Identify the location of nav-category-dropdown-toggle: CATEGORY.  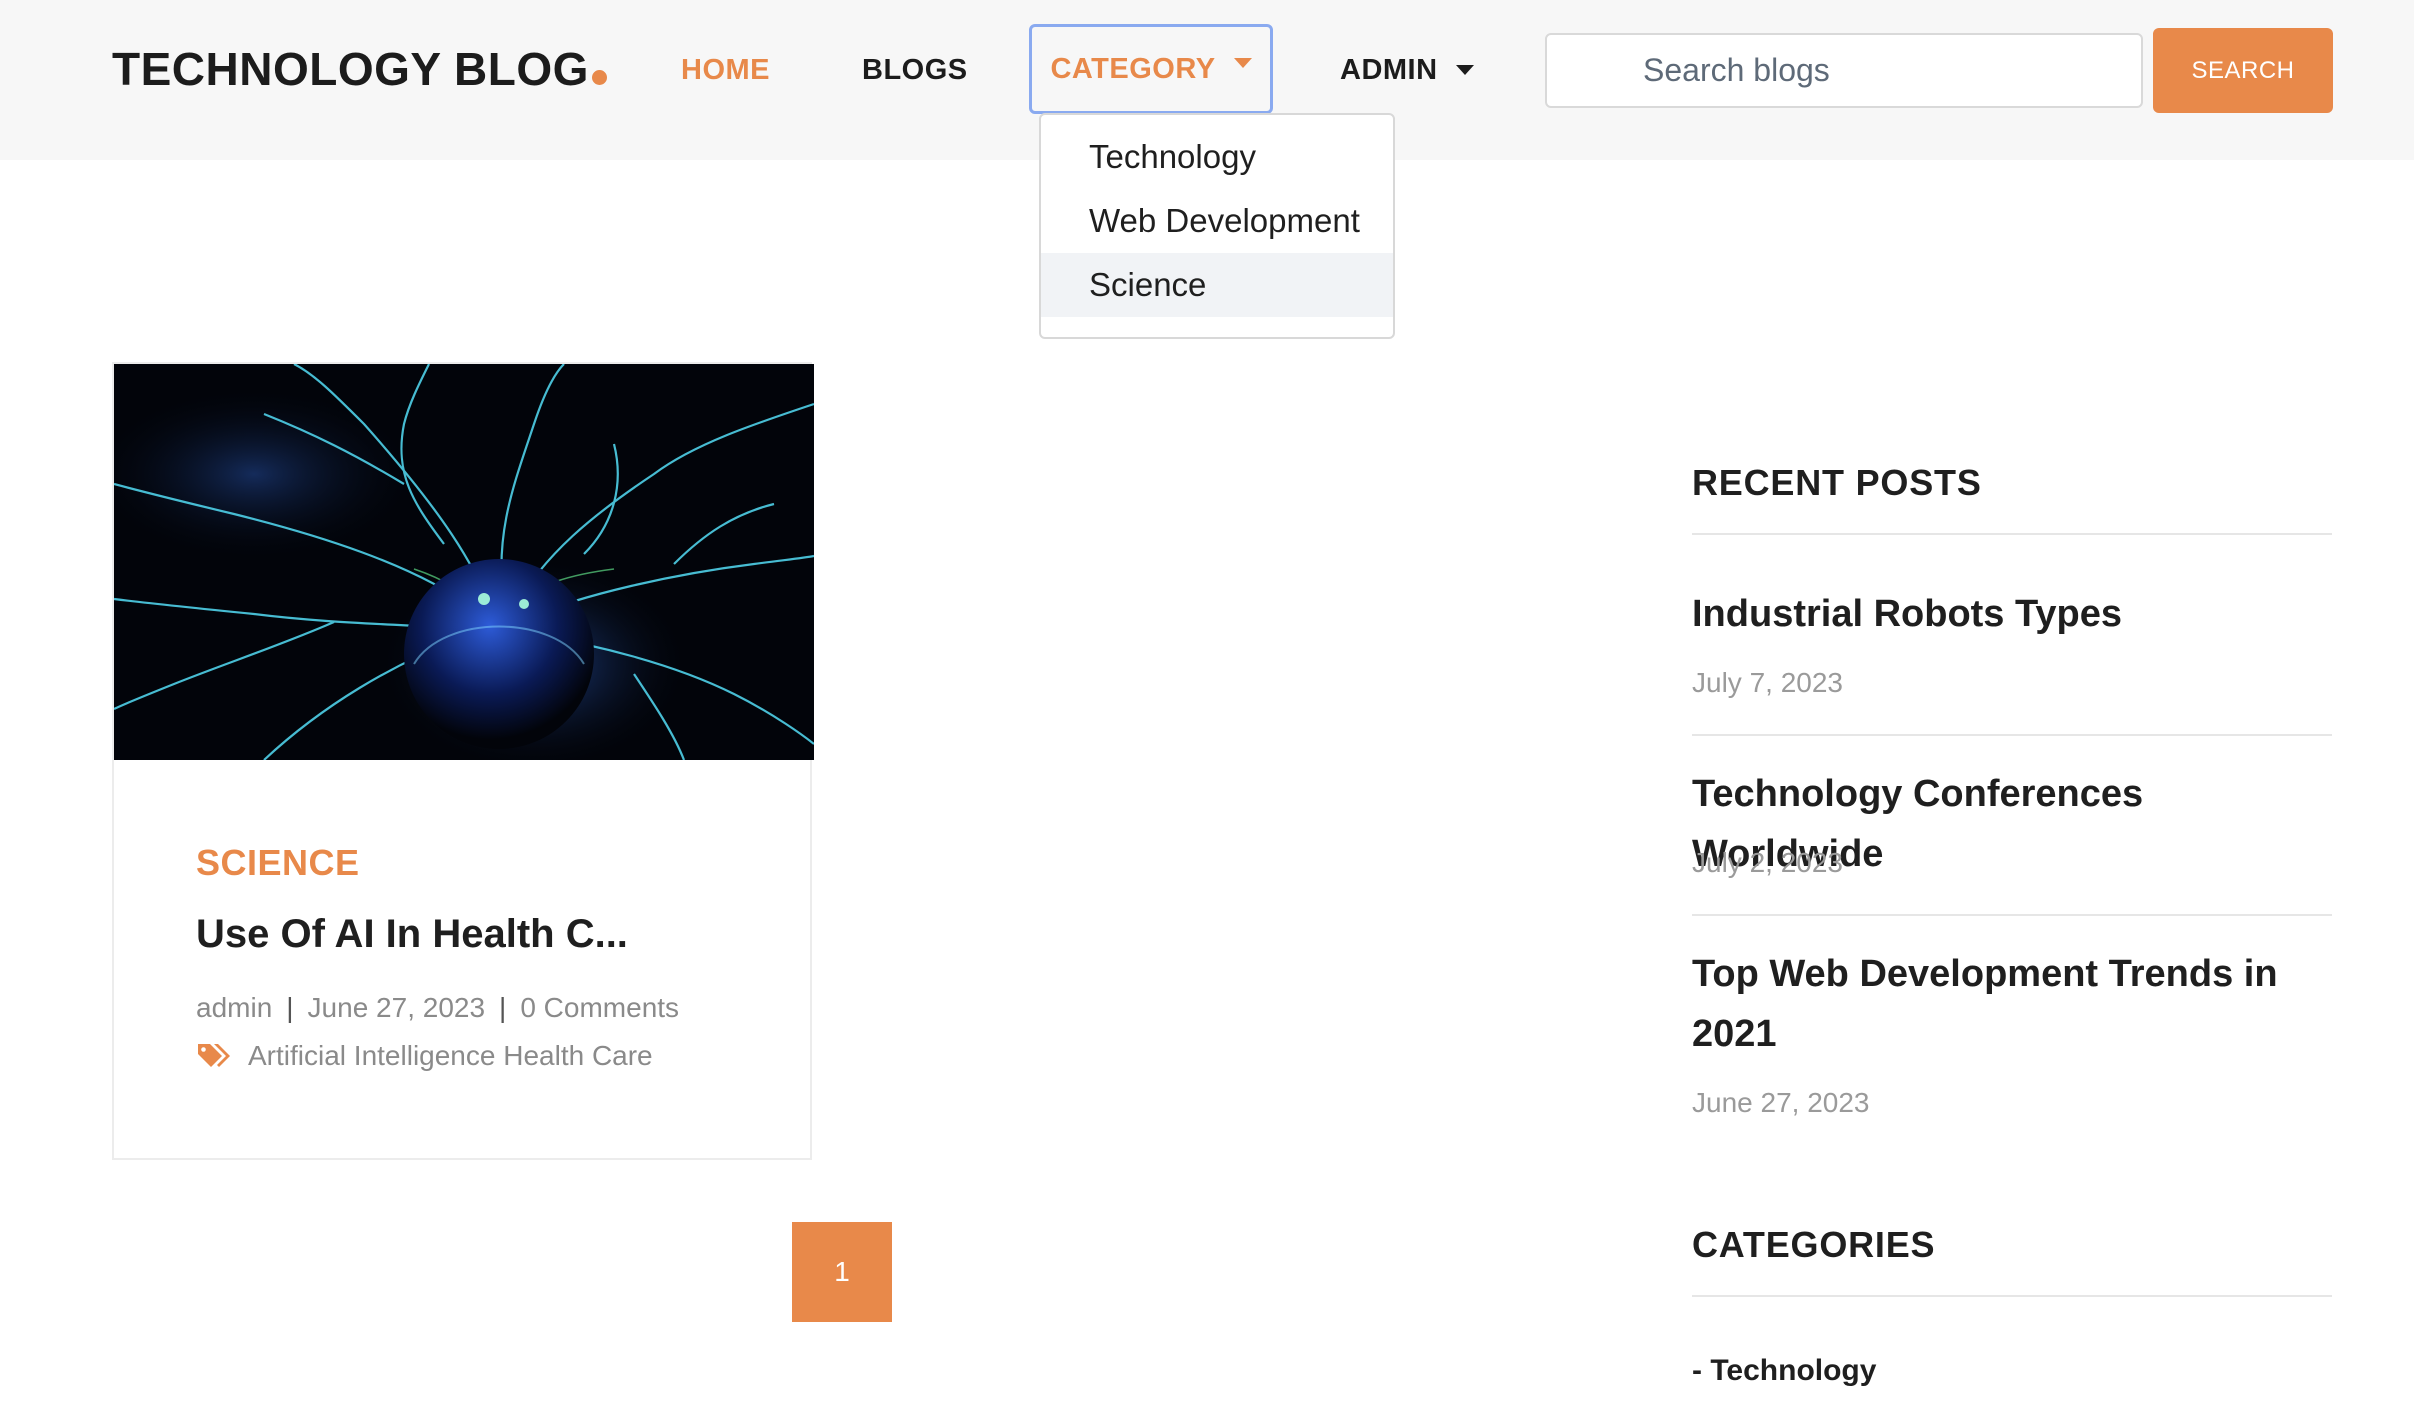
(1151, 69).